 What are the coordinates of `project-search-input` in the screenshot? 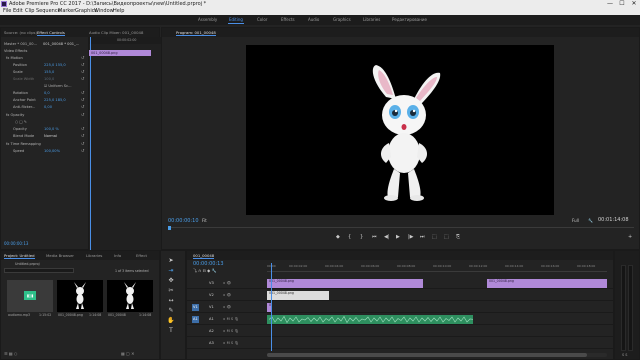 It's located at (39, 270).